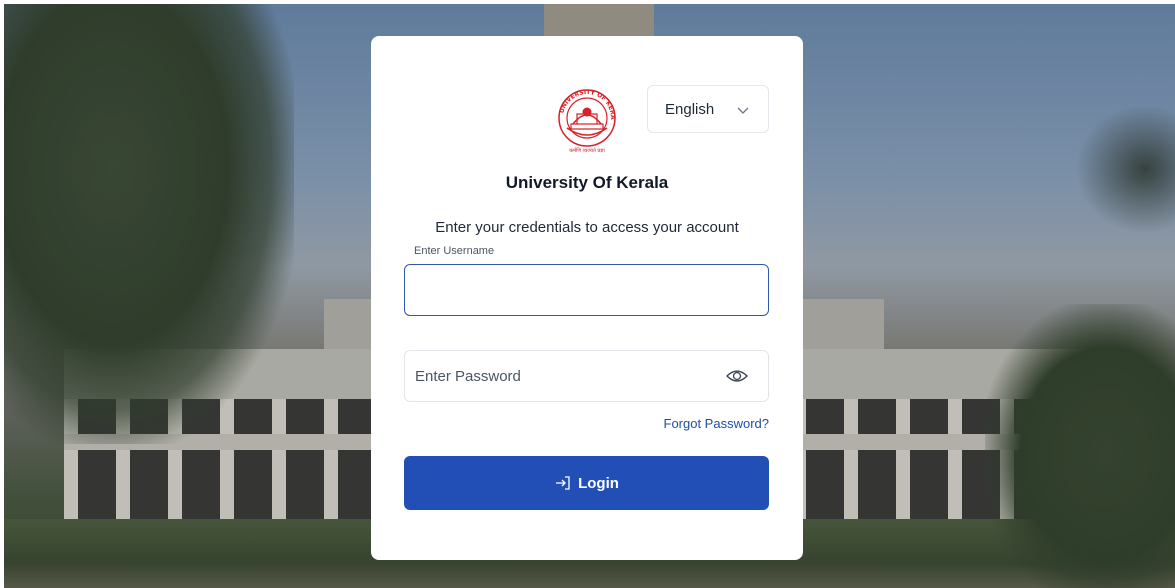 The height and width of the screenshot is (588, 1175). What do you see at coordinates (737, 376) in the screenshot?
I see `eye-icon` at bounding box center [737, 376].